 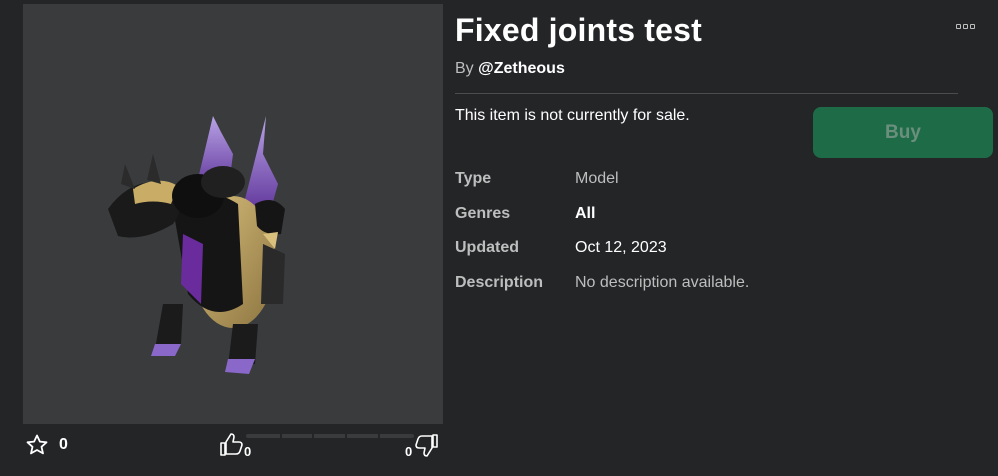 I want to click on divider, so click(x=706, y=93).